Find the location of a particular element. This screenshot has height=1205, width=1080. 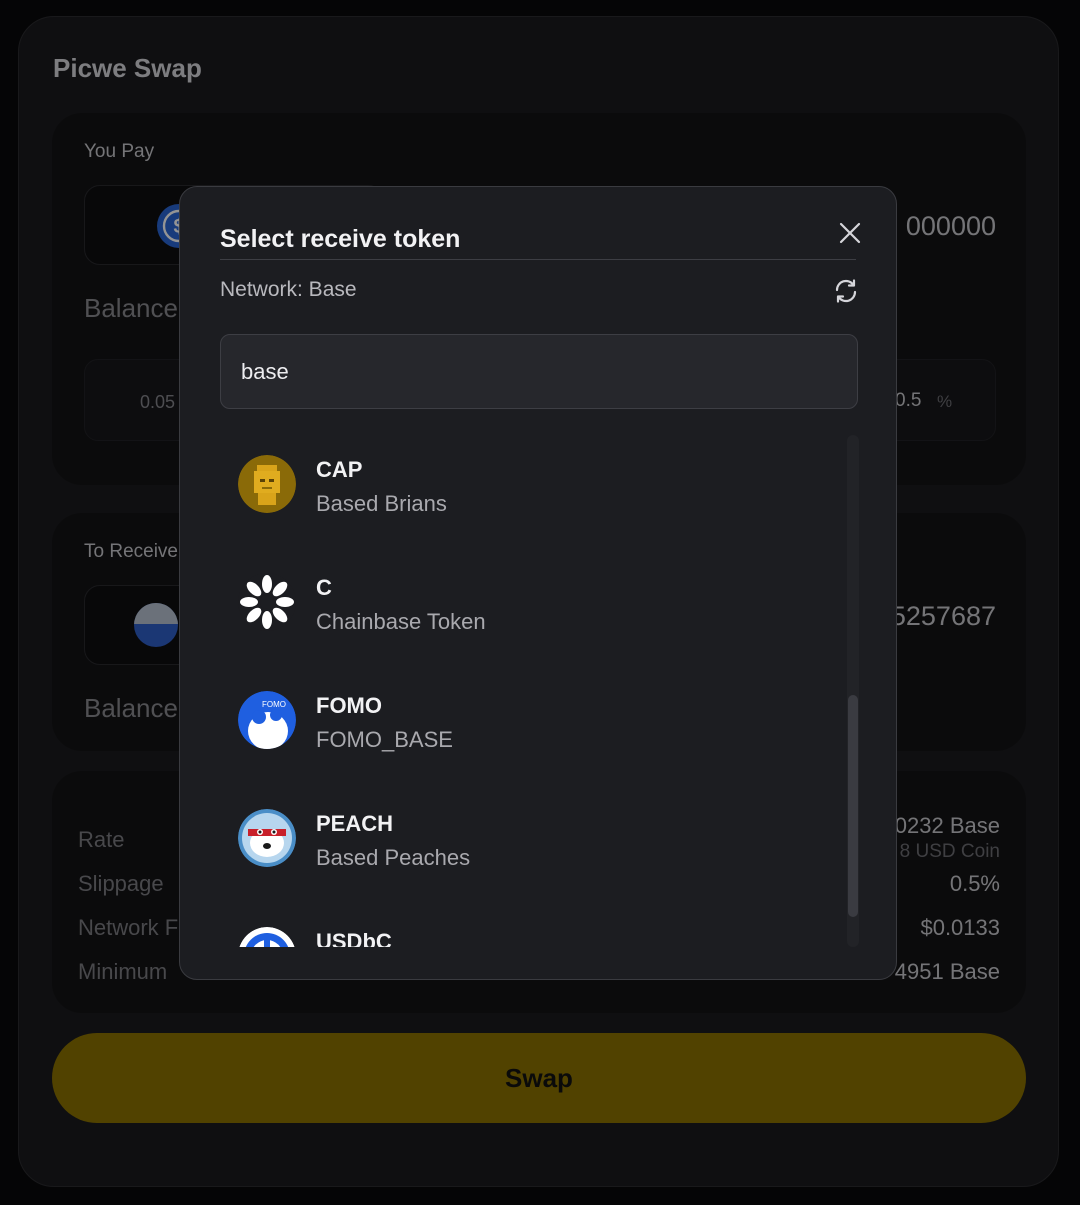

token-name: FOMO_BASE is located at coordinates (384, 739).